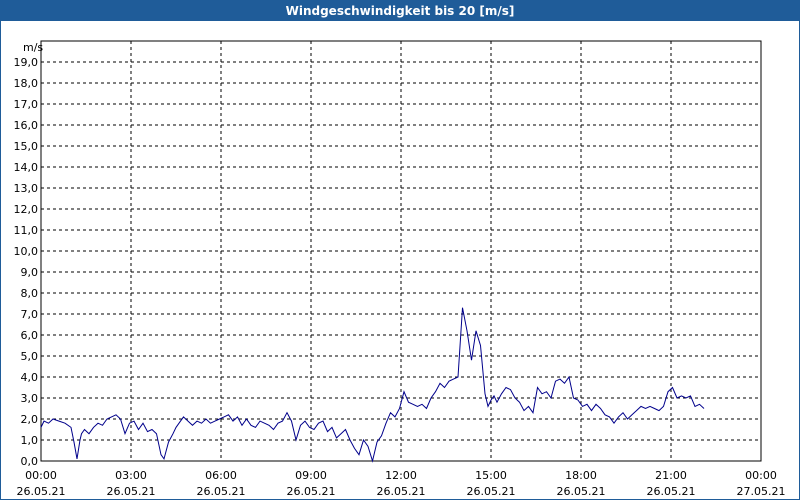  What do you see at coordinates (30, 377) in the screenshot?
I see `y-tick-label: 4,0` at bounding box center [30, 377].